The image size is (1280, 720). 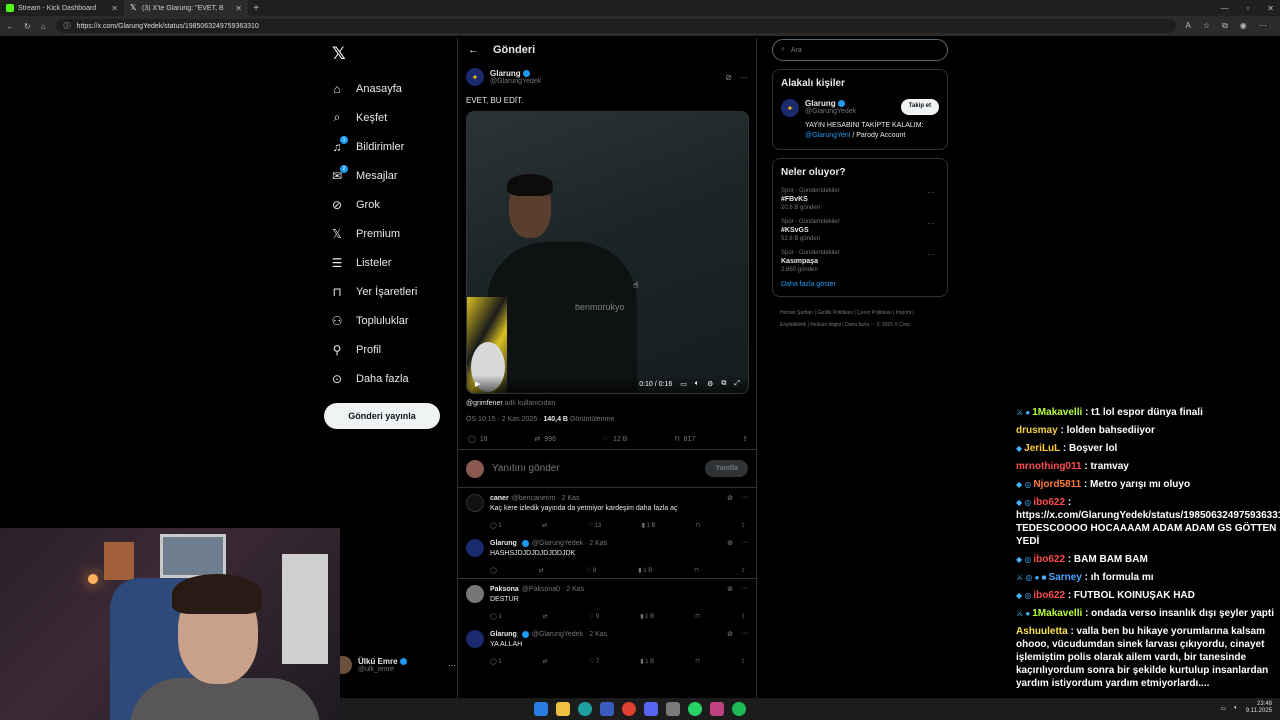 I want to click on nav-item-home: ⌂ Anasayfa, so click(x=389, y=88).